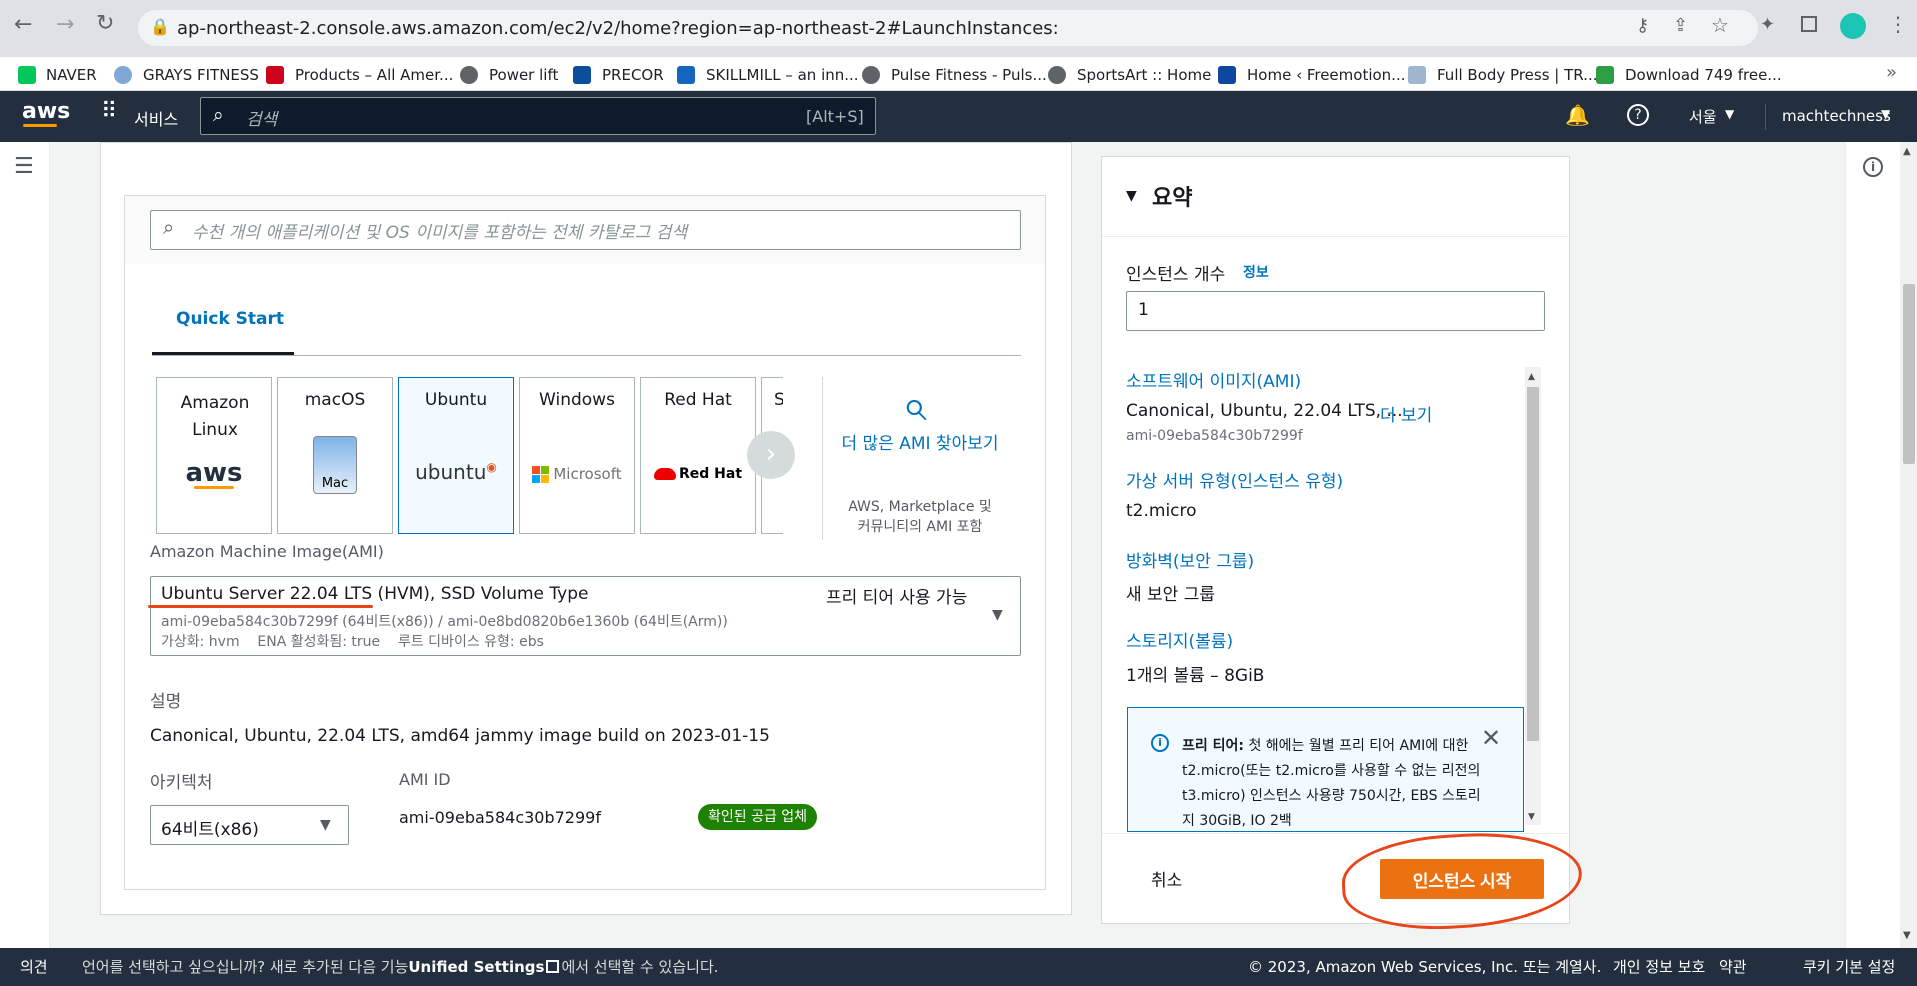  I want to click on mac-finder-icon: Mac, so click(335, 465).